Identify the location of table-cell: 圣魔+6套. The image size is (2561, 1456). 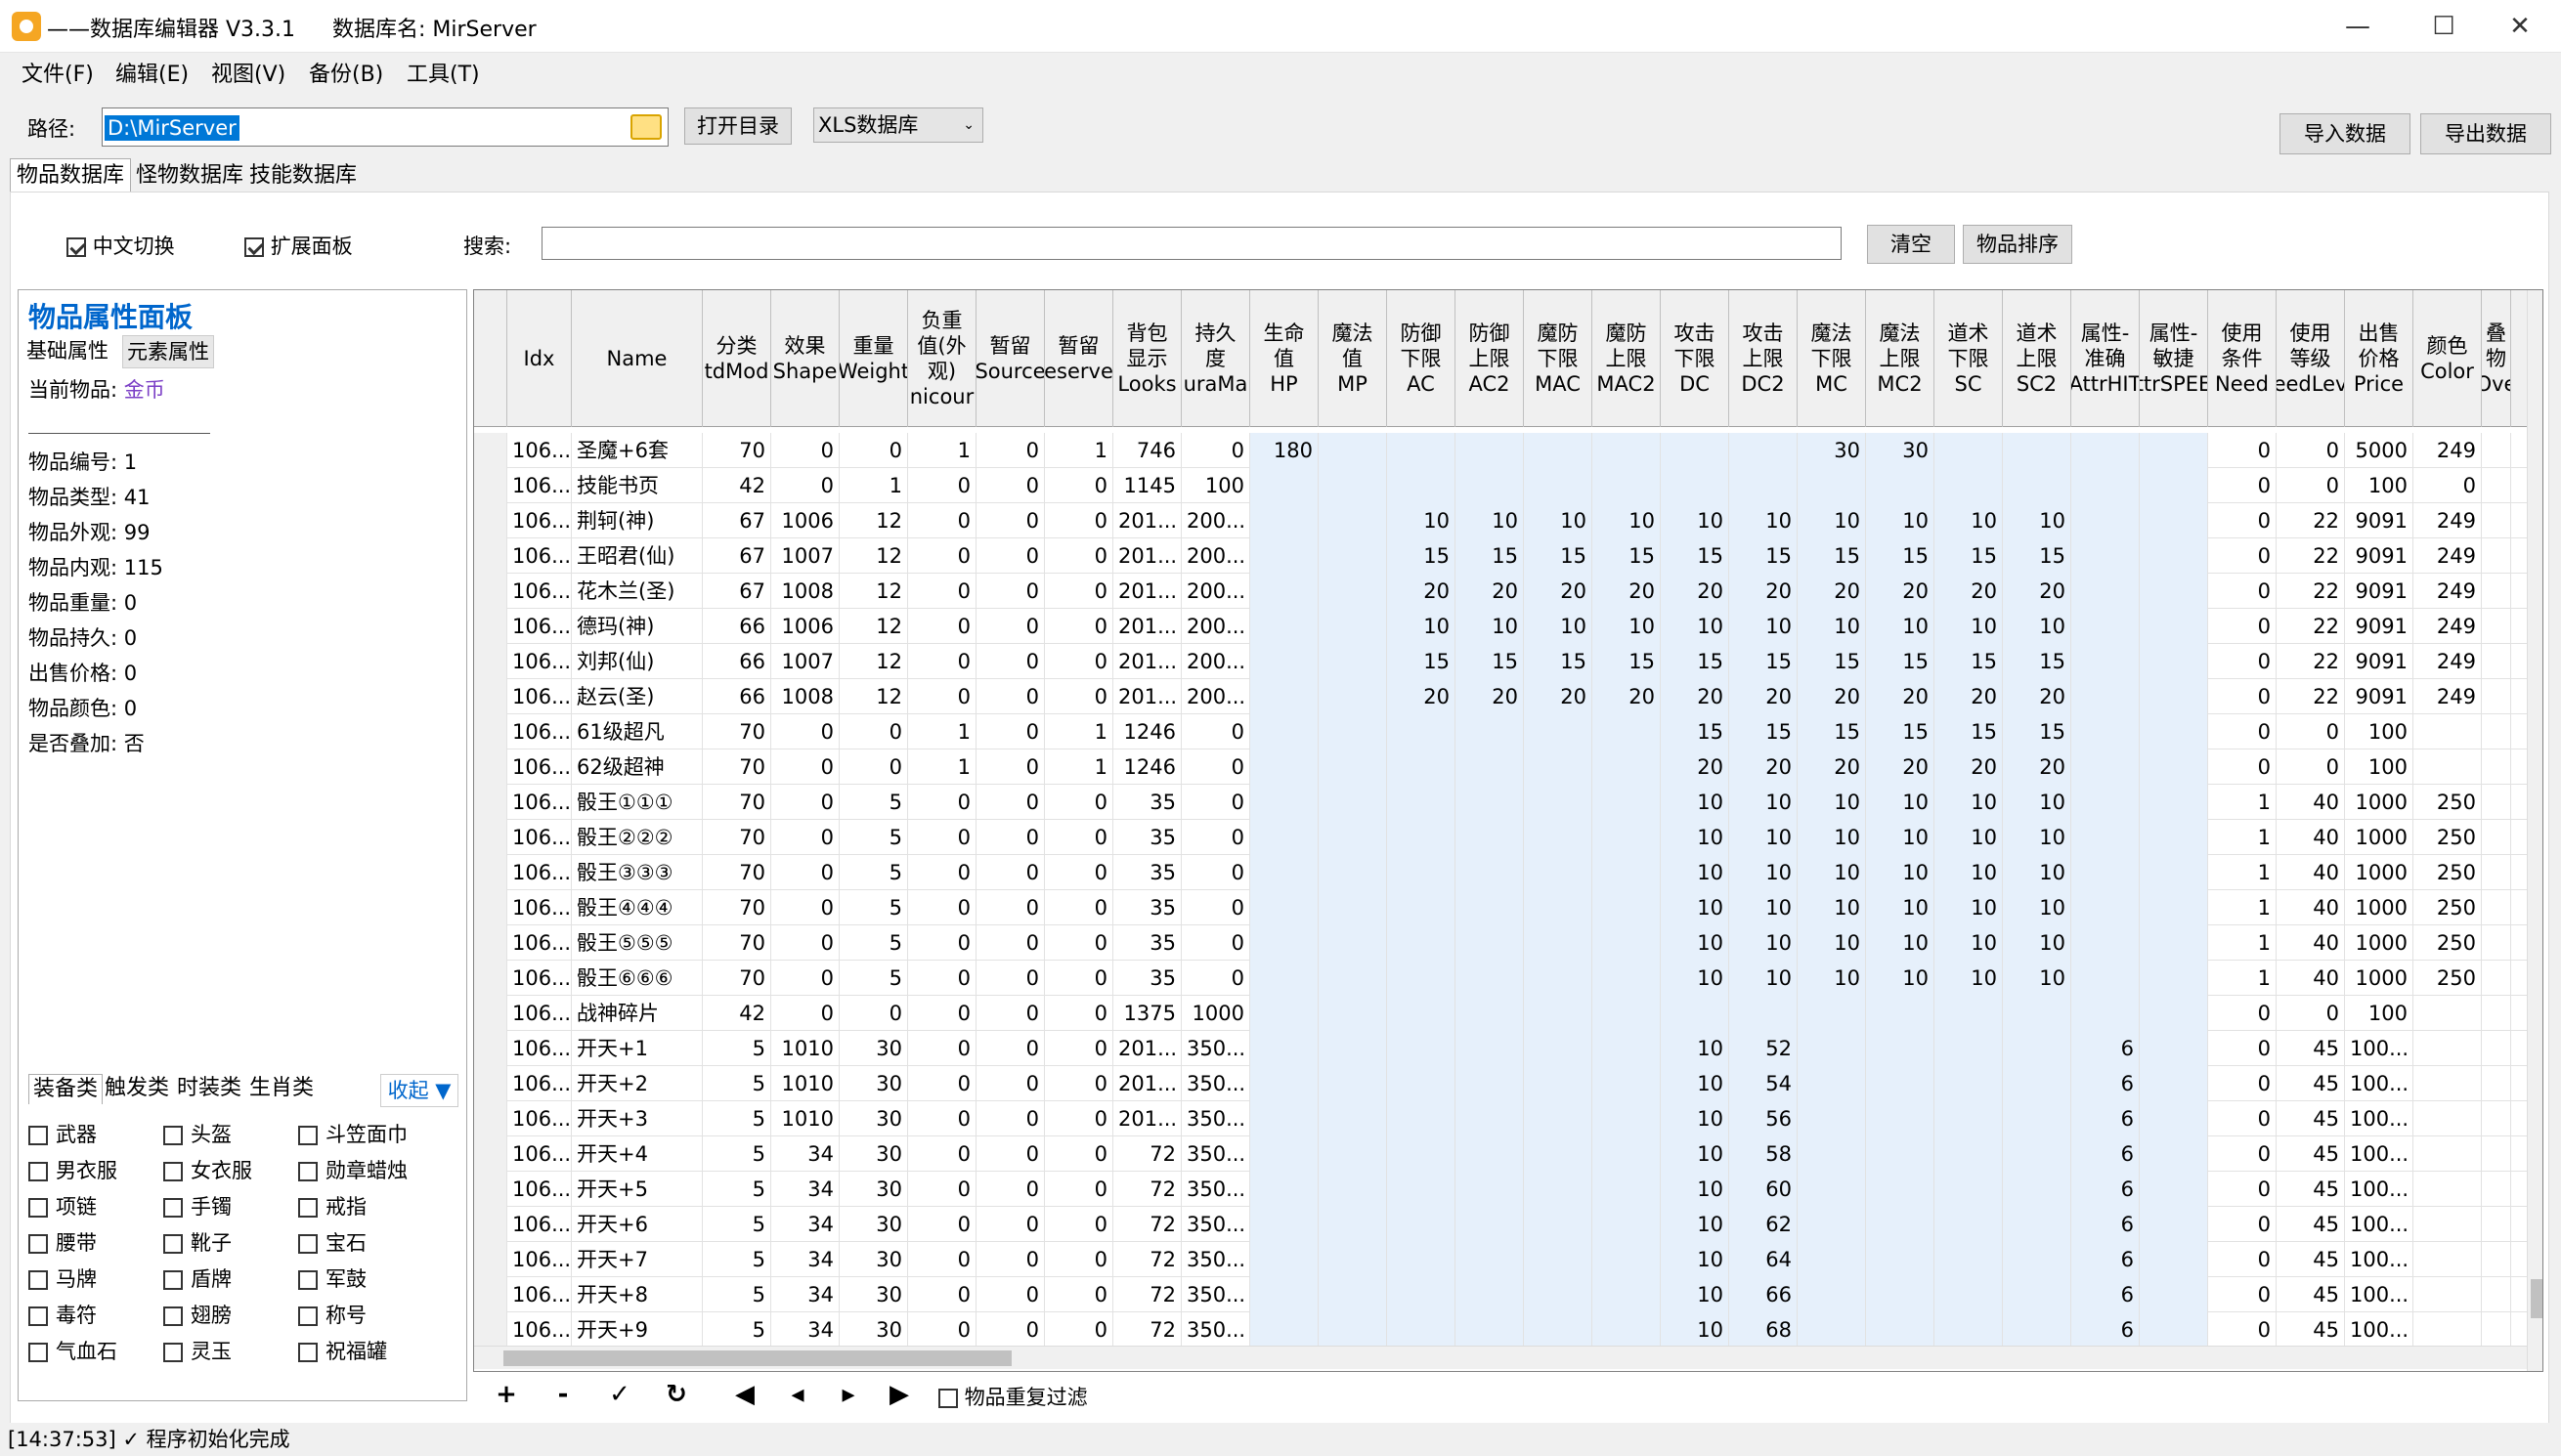
(637, 450).